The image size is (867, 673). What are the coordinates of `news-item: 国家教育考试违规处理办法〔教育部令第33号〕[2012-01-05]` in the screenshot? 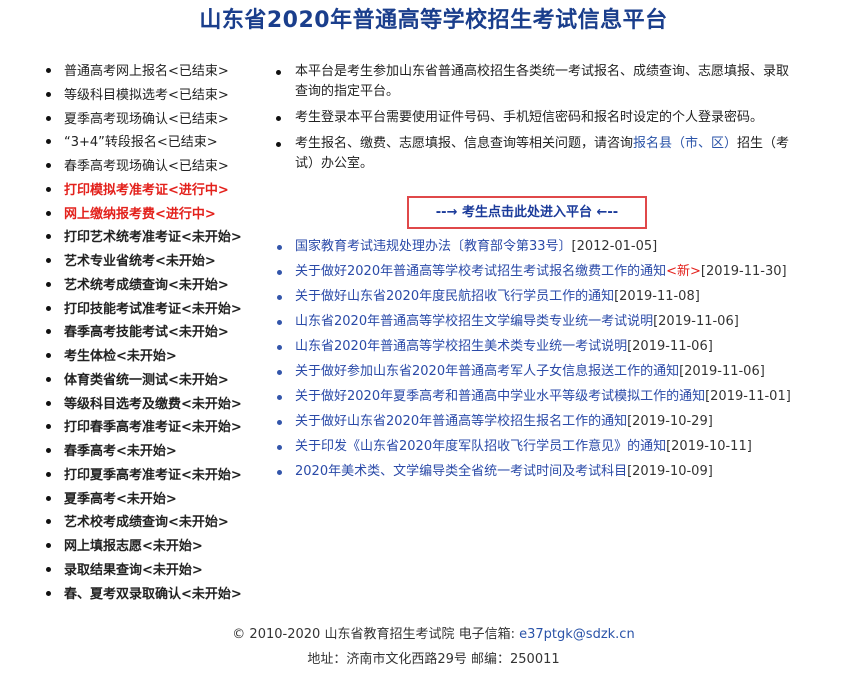 It's located at (533, 247).